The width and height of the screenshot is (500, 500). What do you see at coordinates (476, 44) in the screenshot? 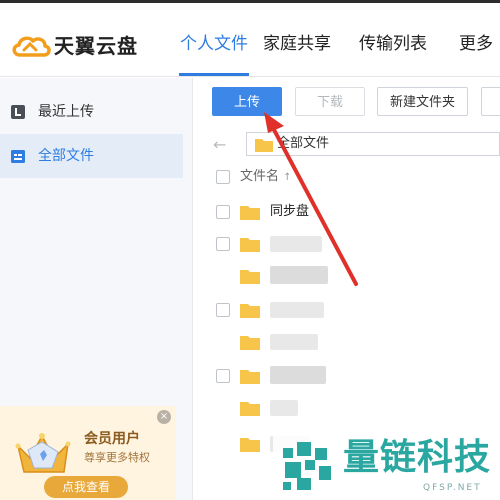
I see `tab-more: 更多` at bounding box center [476, 44].